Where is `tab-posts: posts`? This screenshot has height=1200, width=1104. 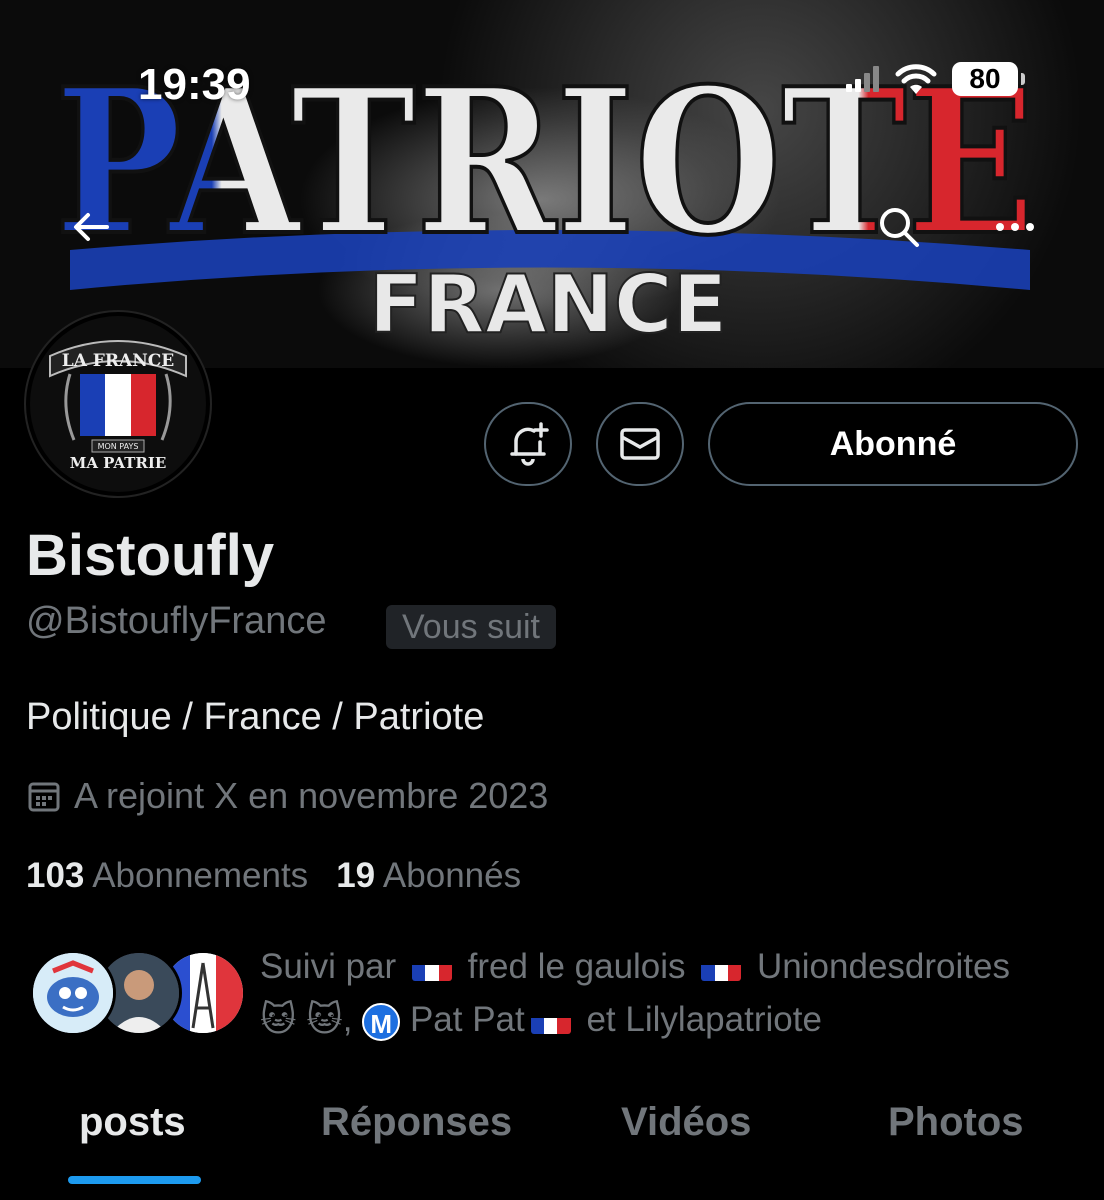
tab-posts: posts is located at coordinates (132, 1122).